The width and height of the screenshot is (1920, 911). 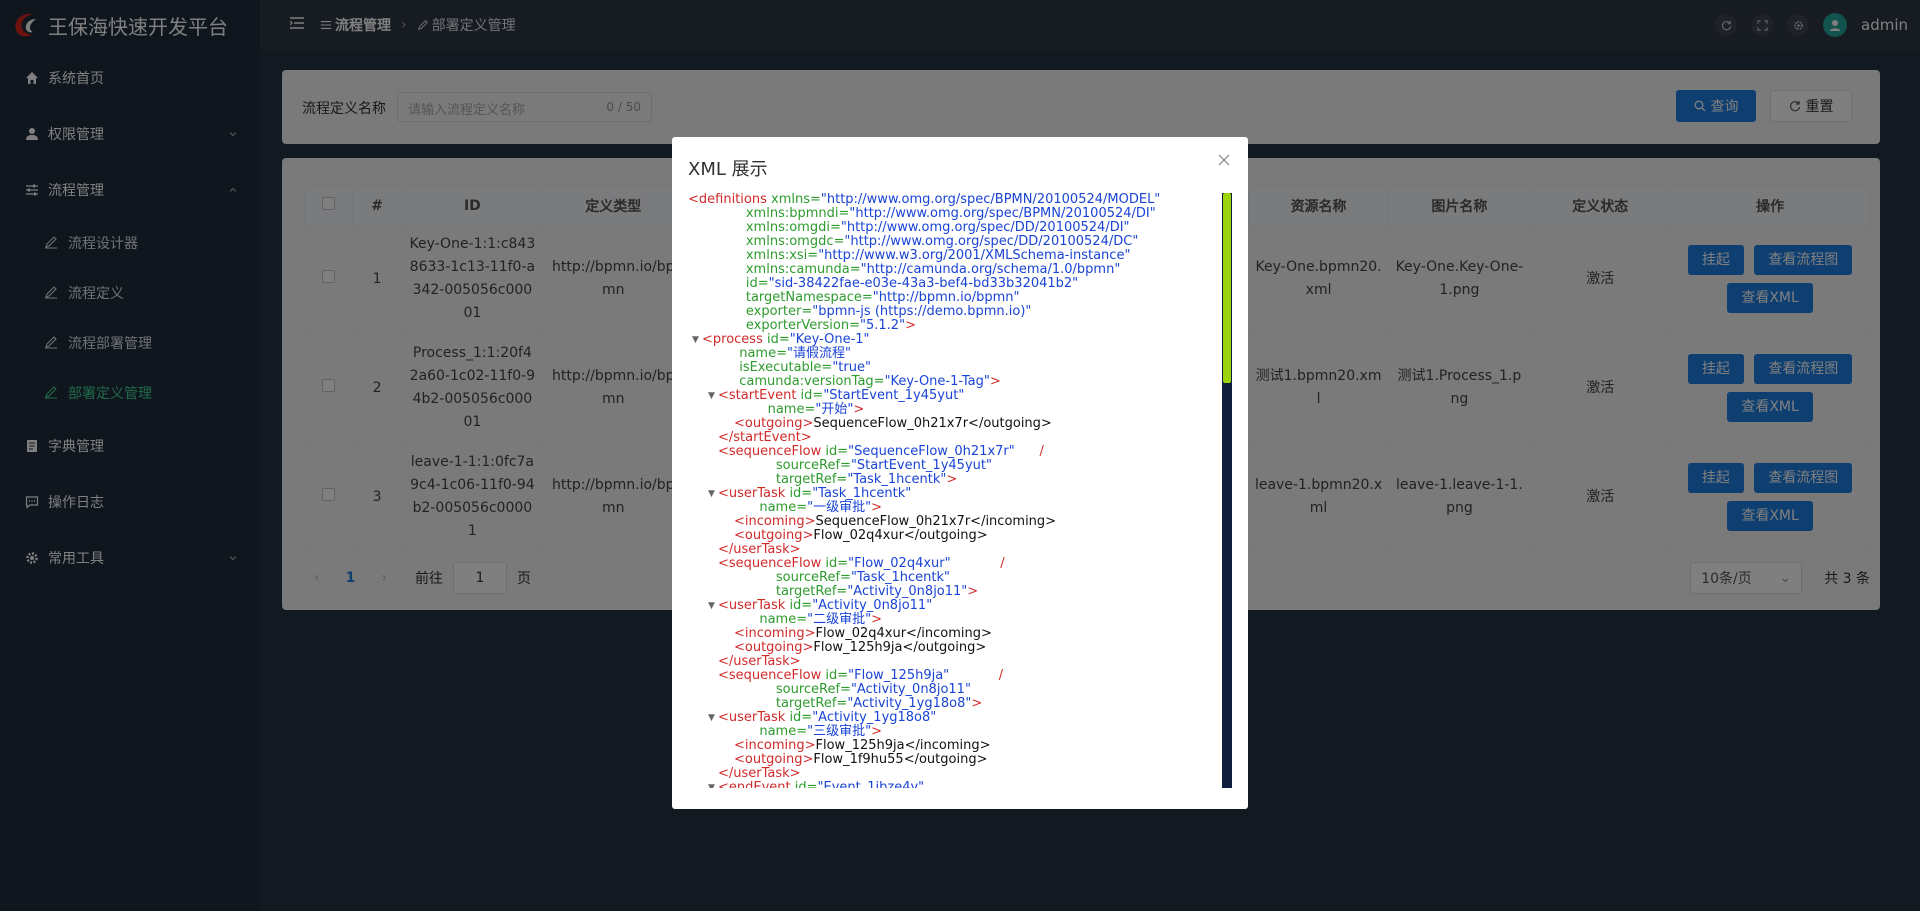 I want to click on xml-tag: /, so click(x=977, y=563).